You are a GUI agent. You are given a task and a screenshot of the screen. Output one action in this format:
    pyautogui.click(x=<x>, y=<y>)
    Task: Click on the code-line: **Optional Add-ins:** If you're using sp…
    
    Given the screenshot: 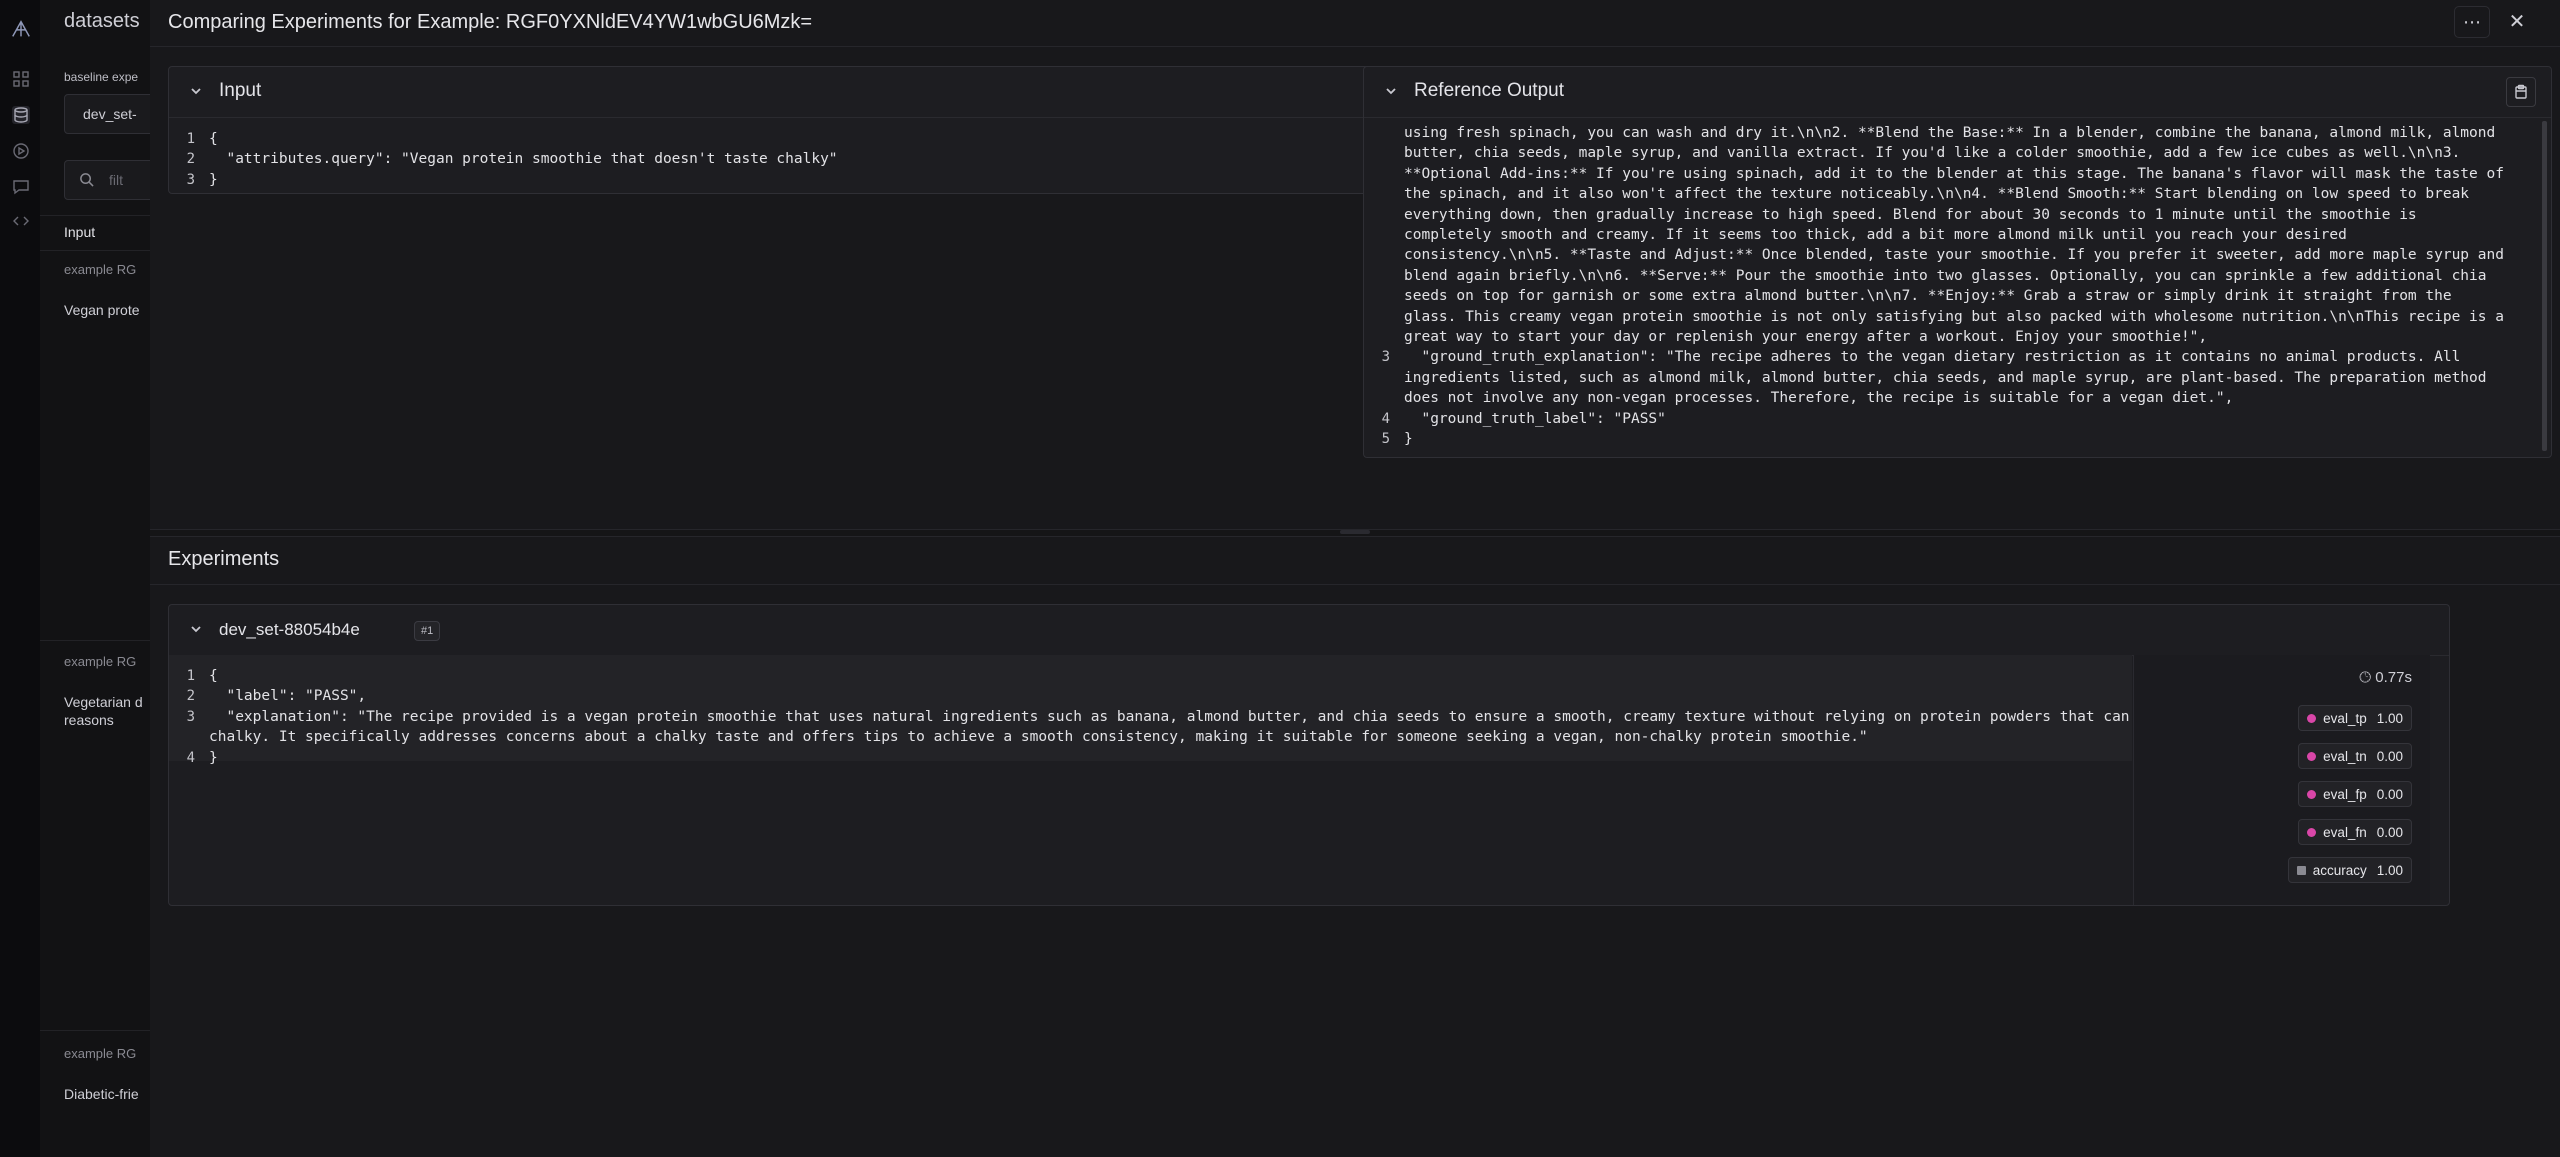 What is the action you would take?
    pyautogui.click(x=1954, y=173)
    